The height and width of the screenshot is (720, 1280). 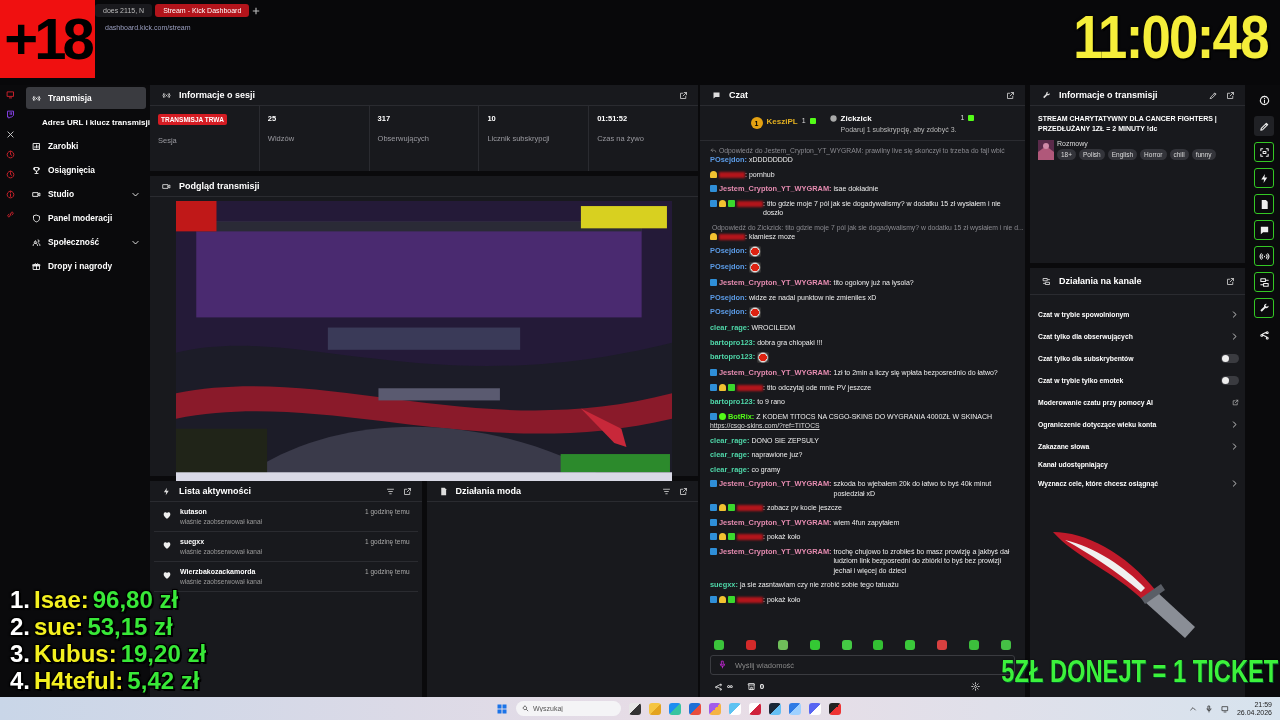 What do you see at coordinates (163, 653) in the screenshot?
I see `leaderboard-amount: 19,20 zł` at bounding box center [163, 653].